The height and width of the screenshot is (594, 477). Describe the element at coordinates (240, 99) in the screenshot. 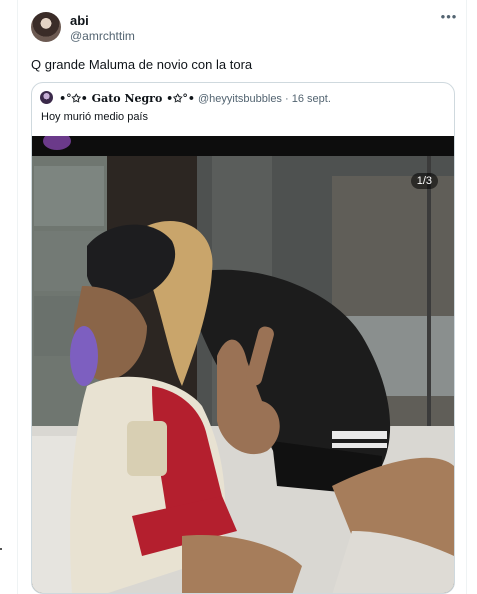

I see `quote-author-handle: @heyyitsbubbles` at that location.